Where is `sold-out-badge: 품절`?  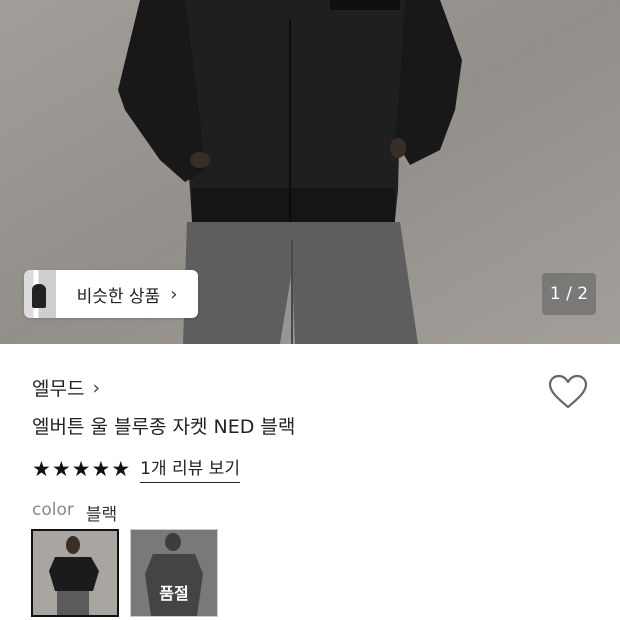
sold-out-badge: 품절 is located at coordinates (174, 593).